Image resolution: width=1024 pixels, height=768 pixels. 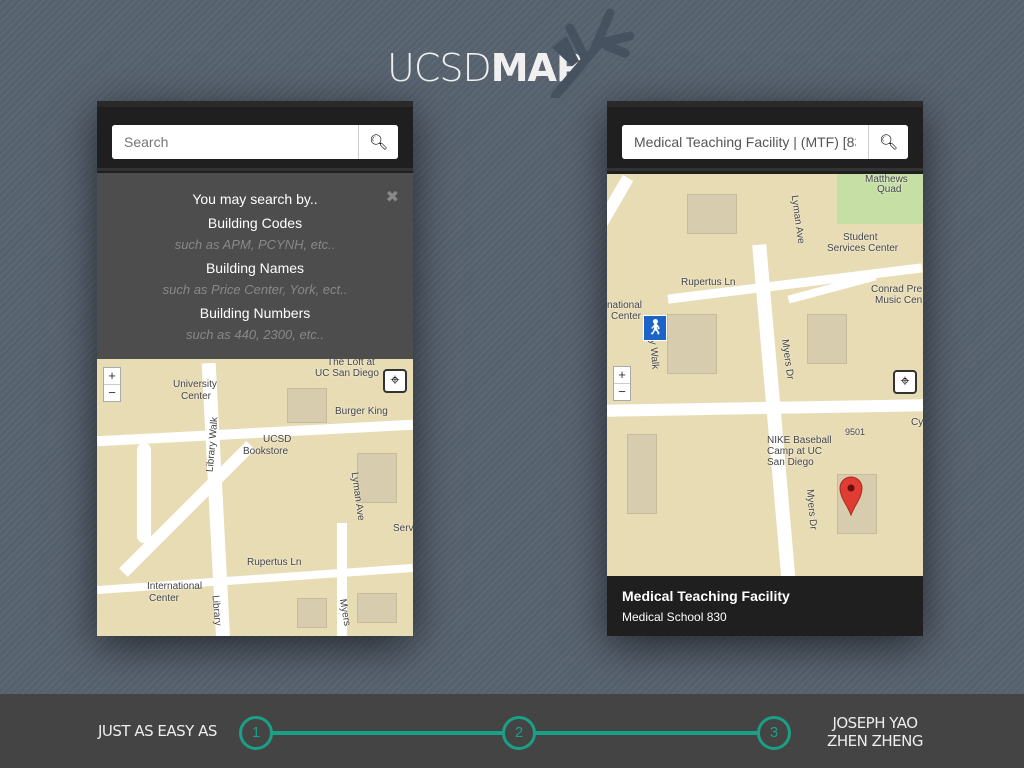 What do you see at coordinates (175, 586) in the screenshot?
I see `map-label: International` at bounding box center [175, 586].